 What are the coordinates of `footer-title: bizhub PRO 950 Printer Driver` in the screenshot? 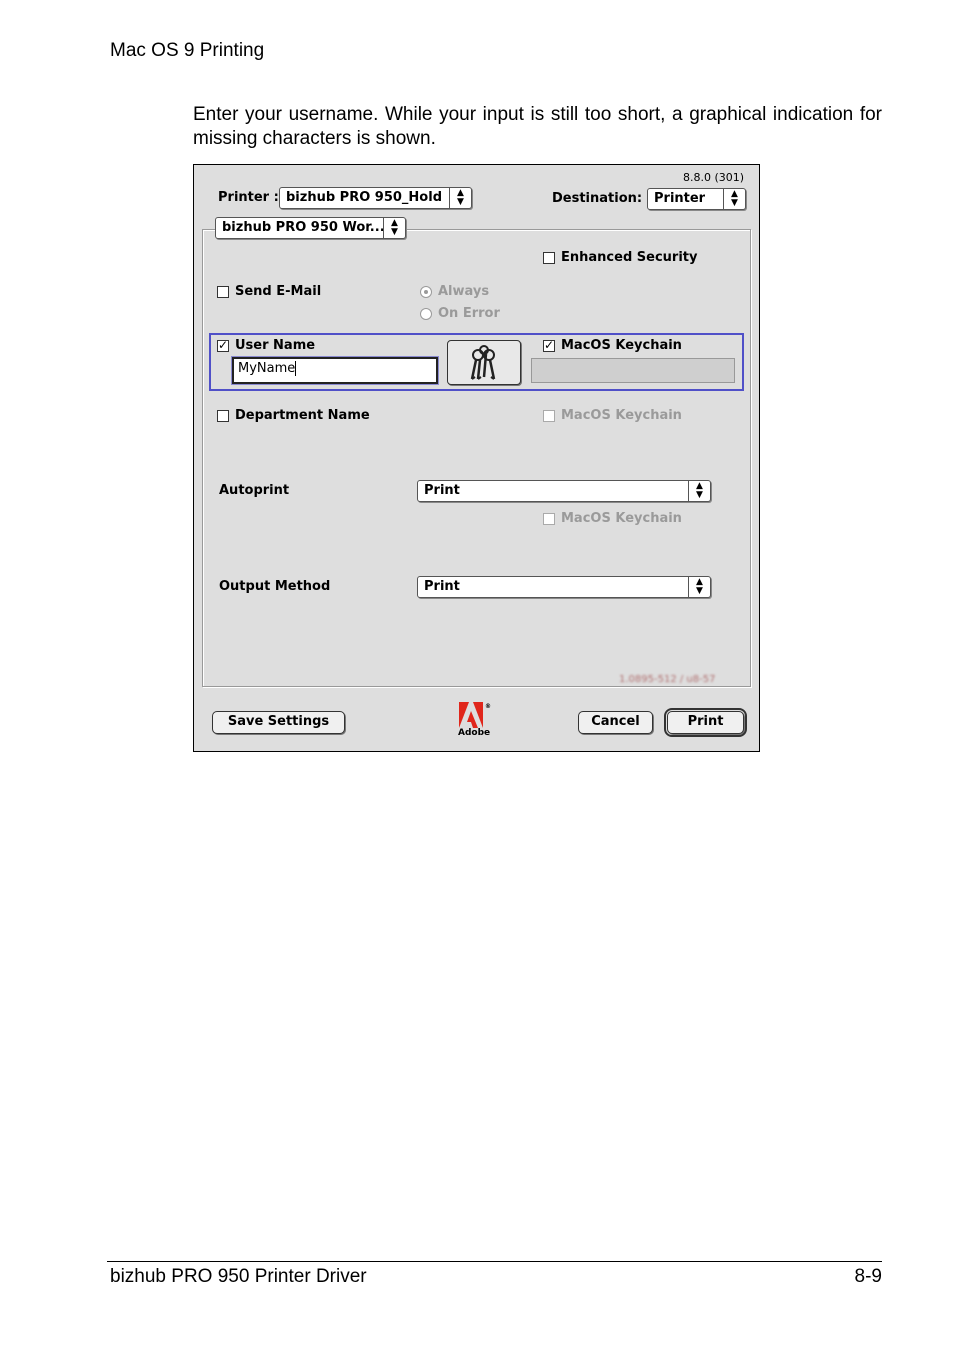 It's located at (238, 1276).